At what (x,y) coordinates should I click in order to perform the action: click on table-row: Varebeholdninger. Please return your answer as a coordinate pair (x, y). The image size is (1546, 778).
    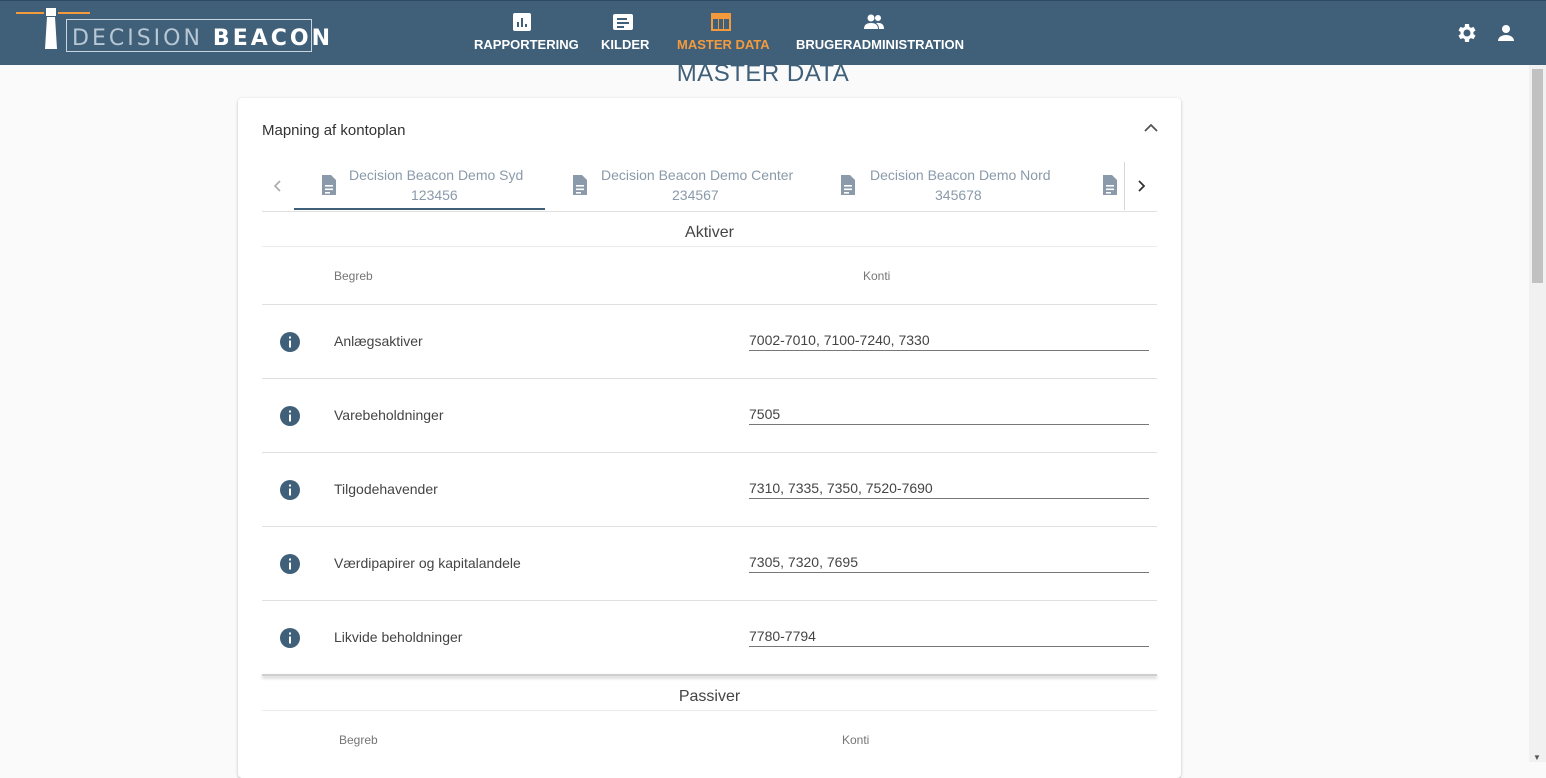
    Looking at the image, I should click on (709, 415).